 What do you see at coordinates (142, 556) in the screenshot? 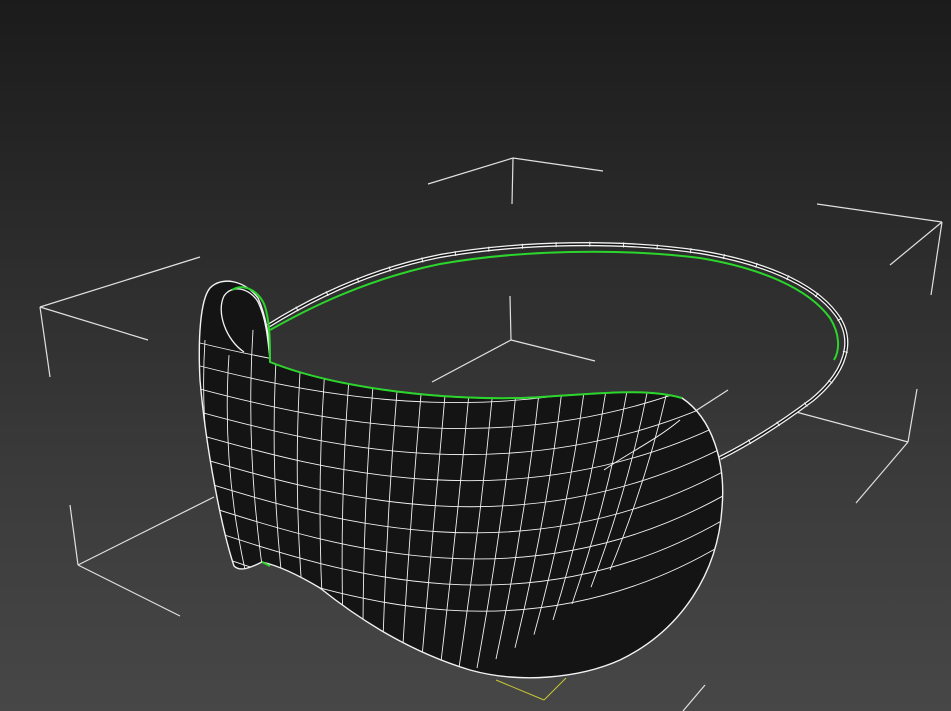
I see `bbox-corner-bottom-left` at bounding box center [142, 556].